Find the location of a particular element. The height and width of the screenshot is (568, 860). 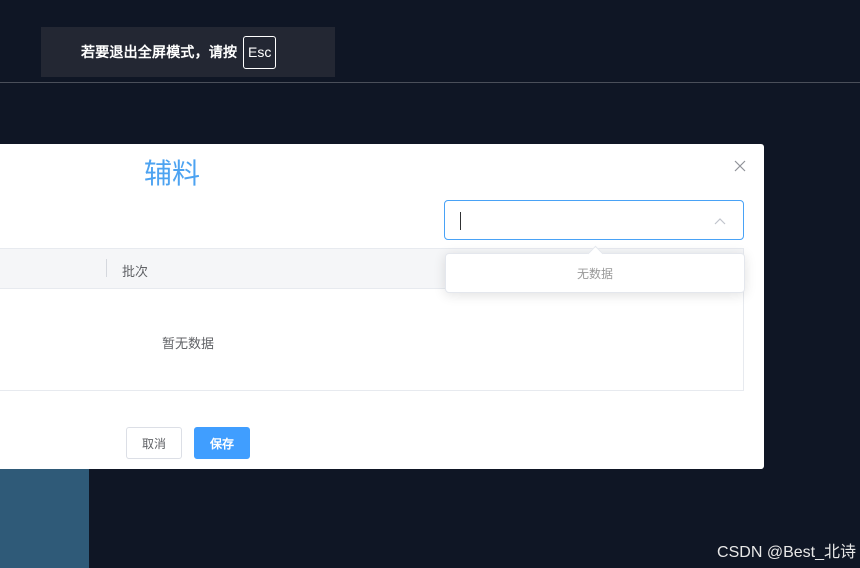

dialog-title: 辅料 is located at coordinates (172, 173).